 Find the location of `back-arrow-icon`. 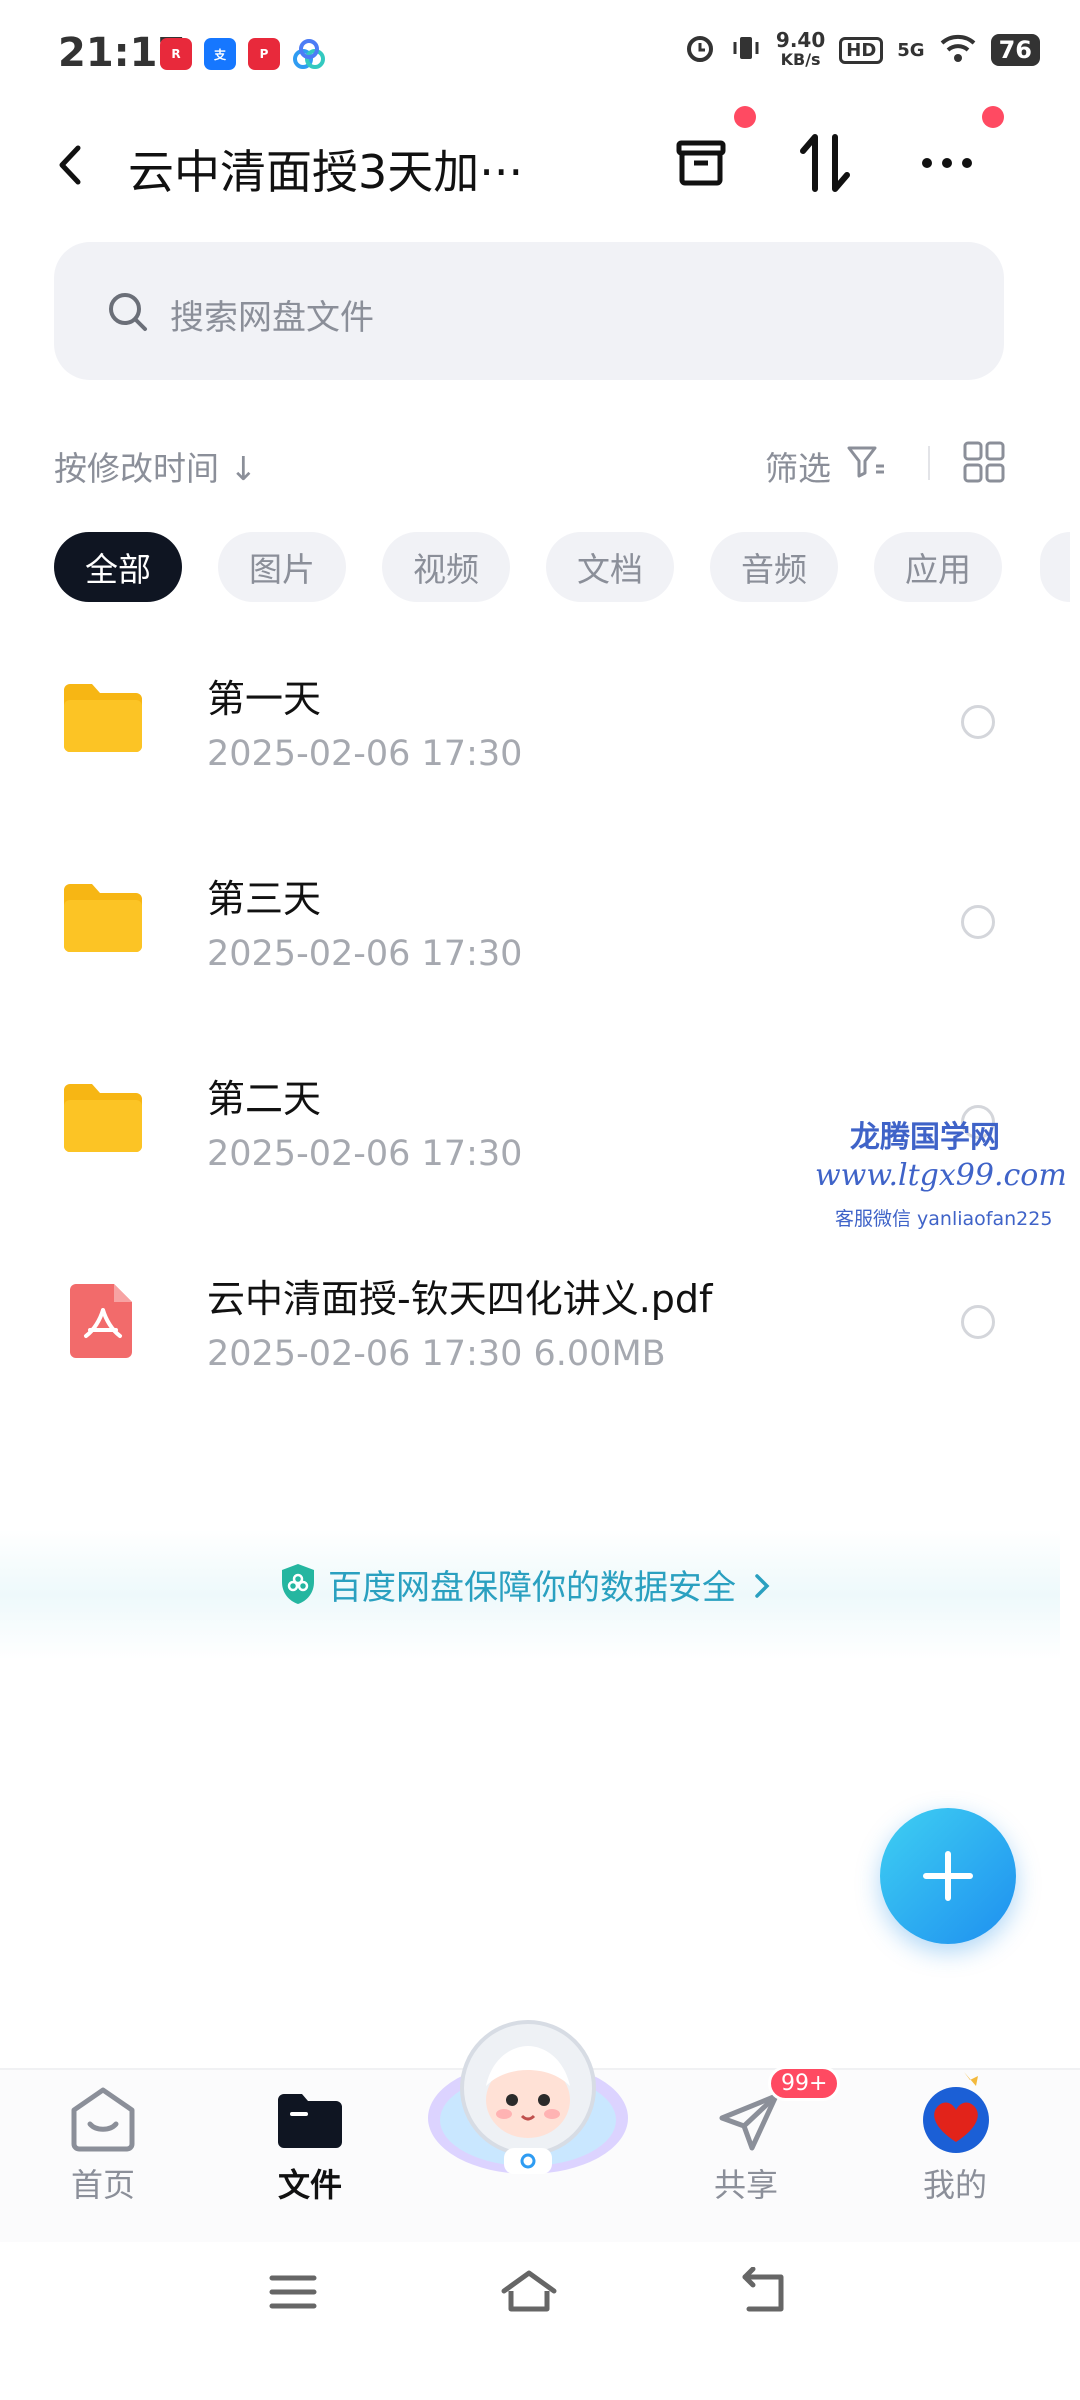

back-arrow-icon is located at coordinates (763, 2289).